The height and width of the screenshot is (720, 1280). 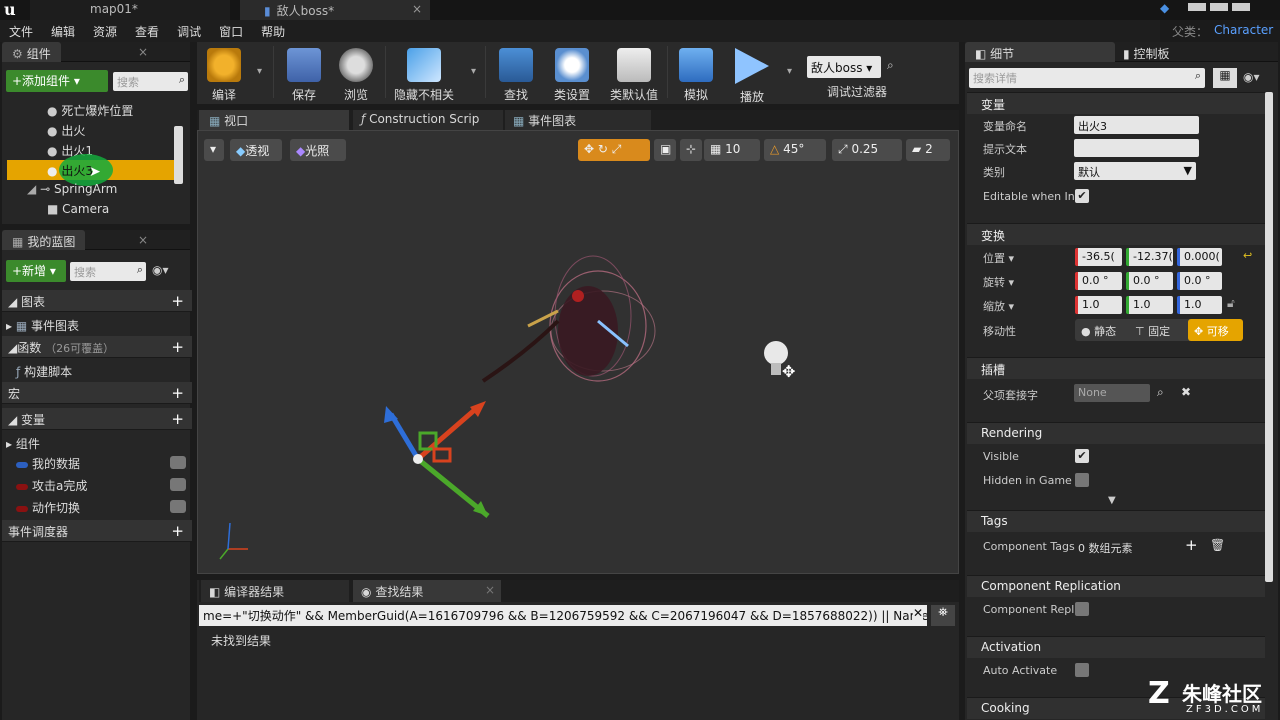 What do you see at coordinates (178, 155) in the screenshot?
I see `scrollbar-thumb` at bounding box center [178, 155].